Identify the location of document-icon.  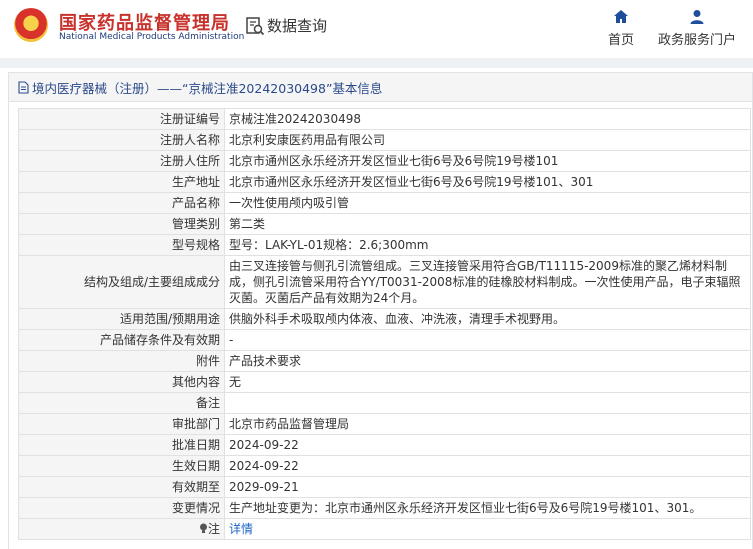
(23, 87).